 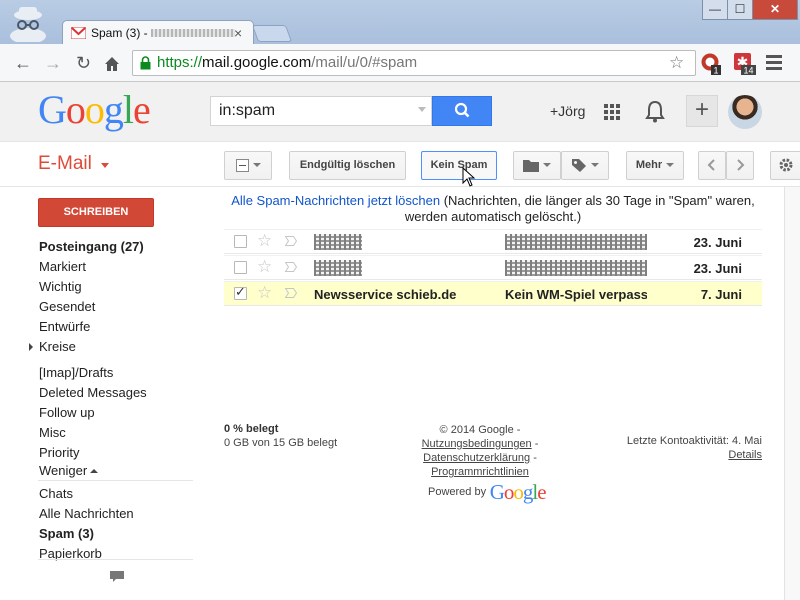 I want to click on expand-circles-icon, so click(x=31, y=347).